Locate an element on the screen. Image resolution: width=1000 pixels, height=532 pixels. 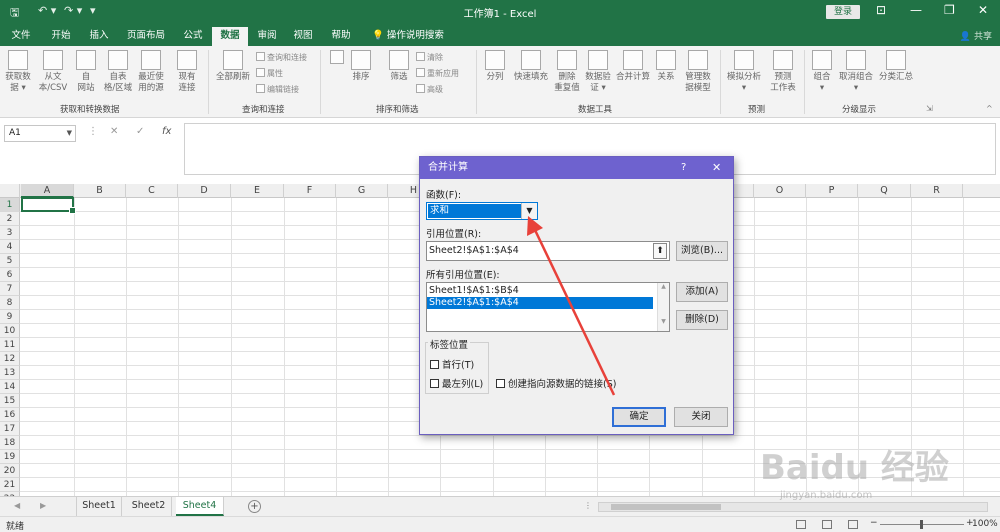
watermark-logo: Baidu 经验 is located at coordinates (854, 468).